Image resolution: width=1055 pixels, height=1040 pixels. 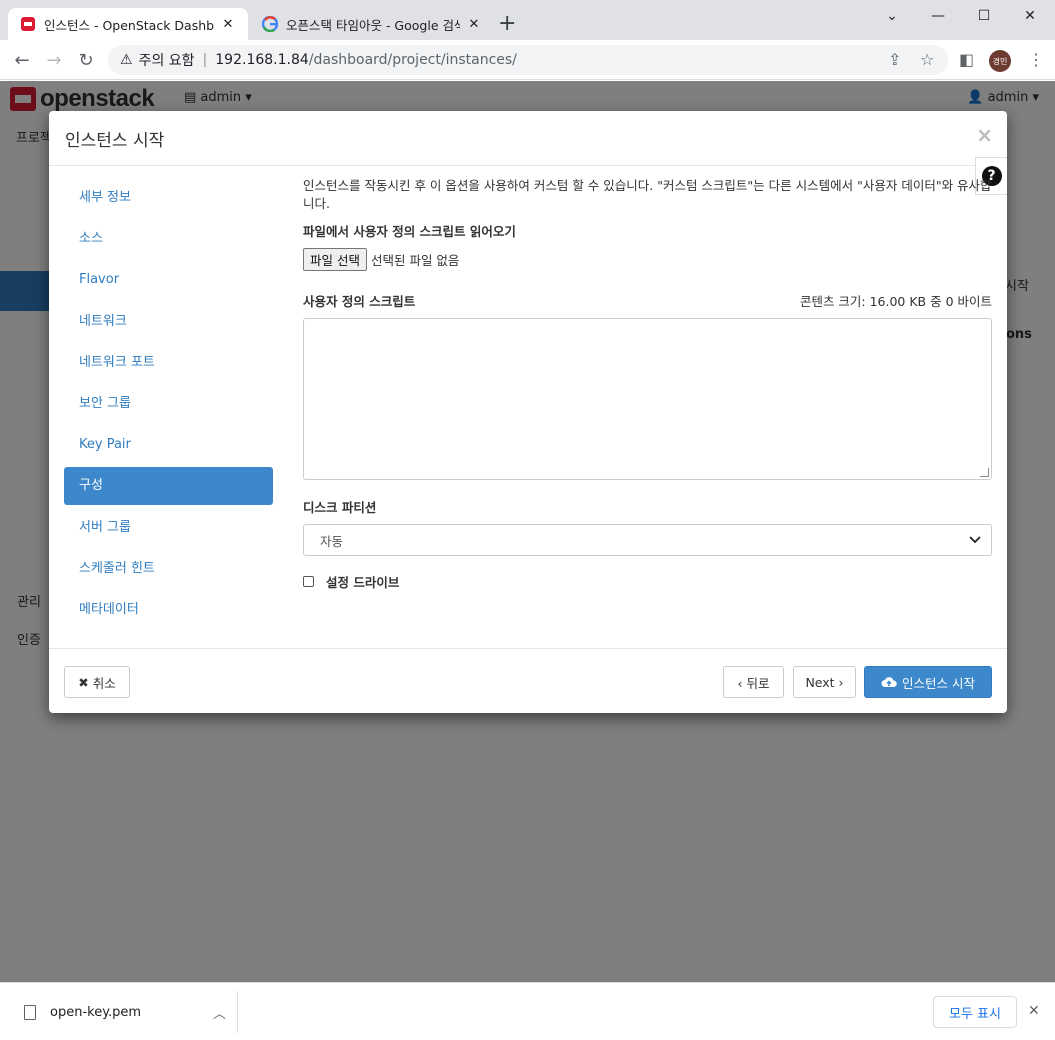 I want to click on next-button: Next ›, so click(x=824, y=682).